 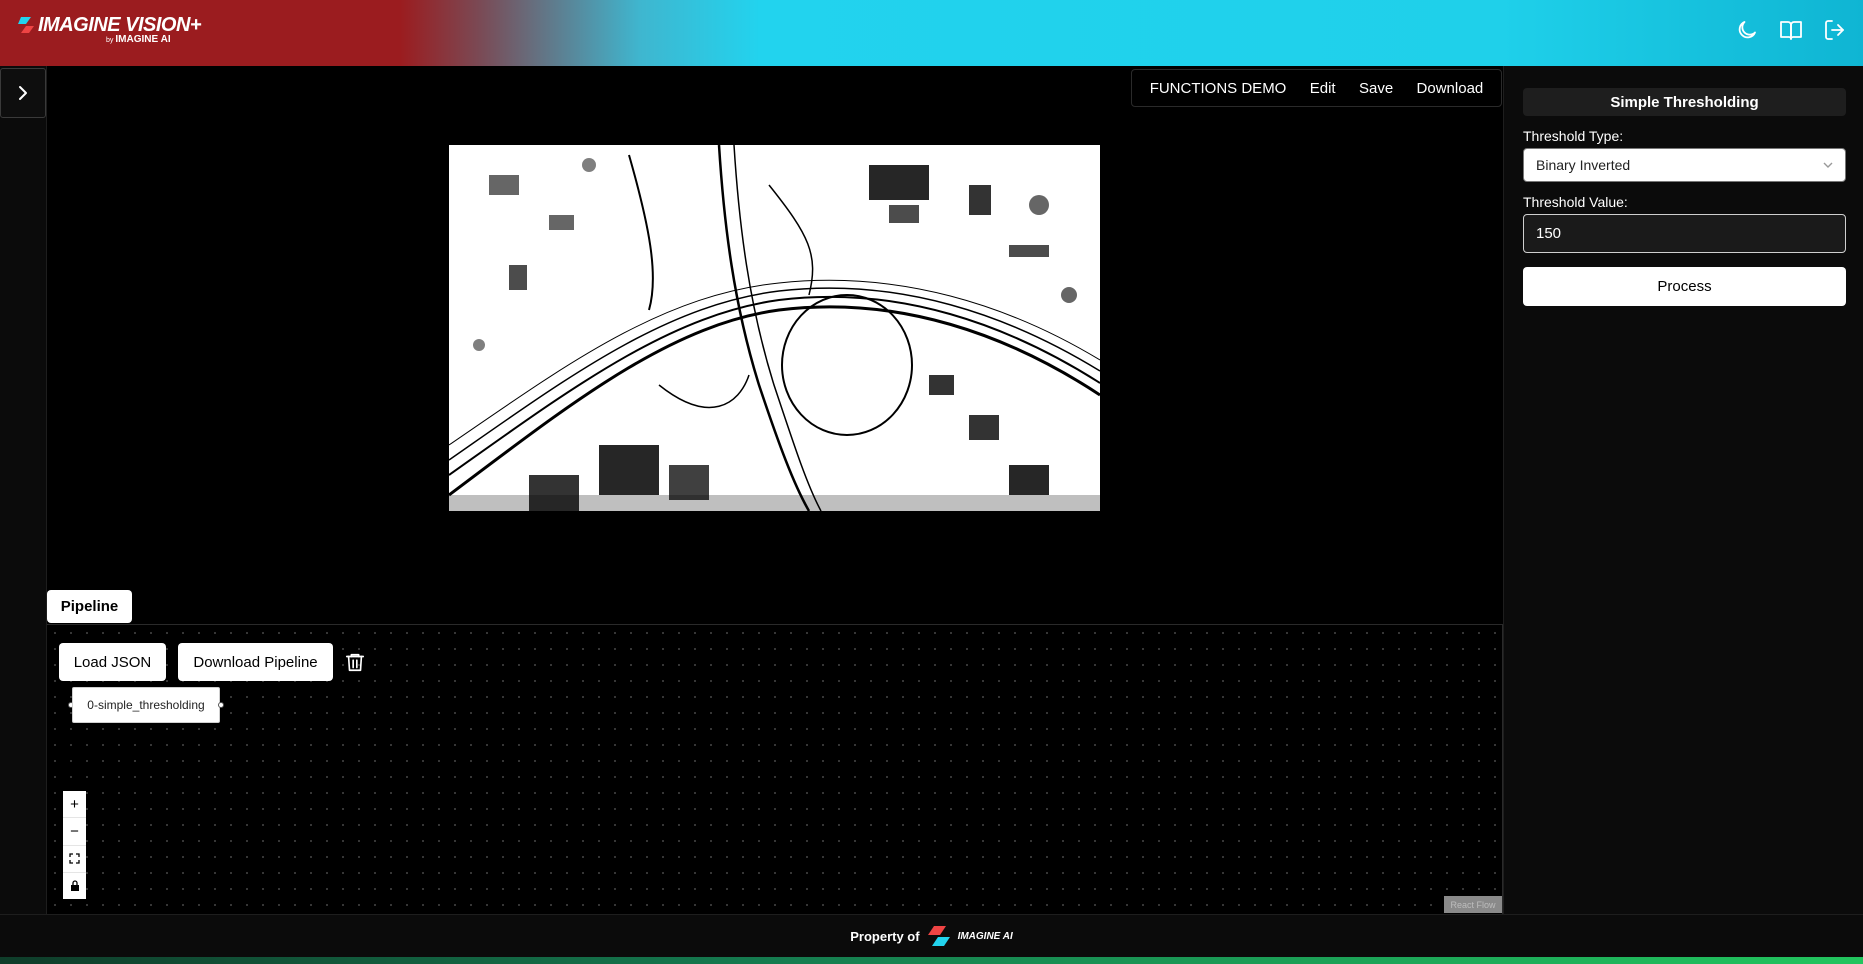 What do you see at coordinates (146, 705) in the screenshot?
I see `pipeline-node: 0-simple_thresholding` at bounding box center [146, 705].